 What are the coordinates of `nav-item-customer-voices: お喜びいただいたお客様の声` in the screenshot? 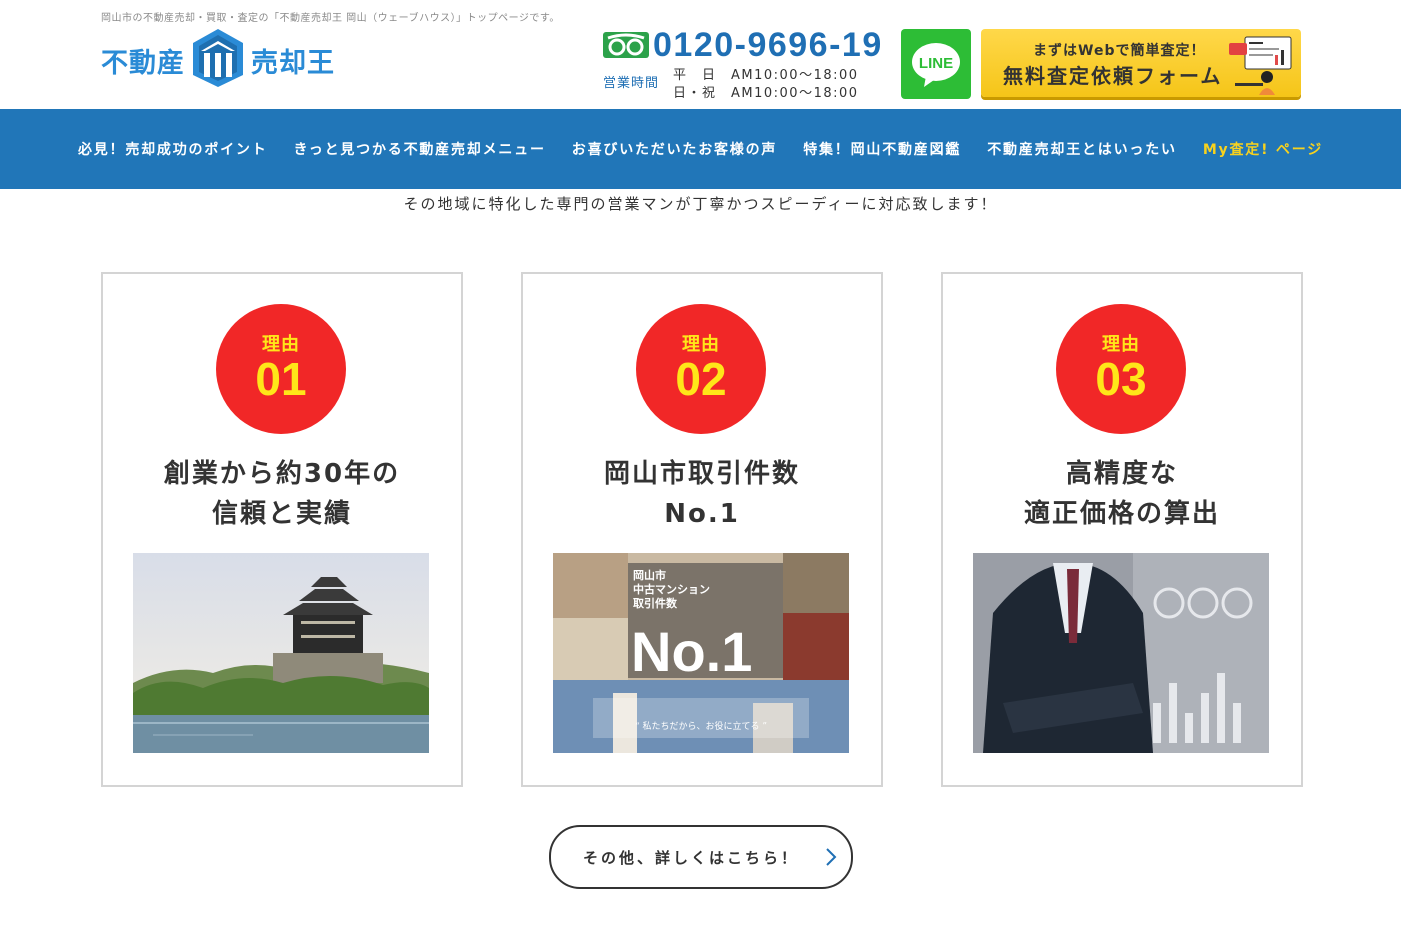 It's located at (674, 149).